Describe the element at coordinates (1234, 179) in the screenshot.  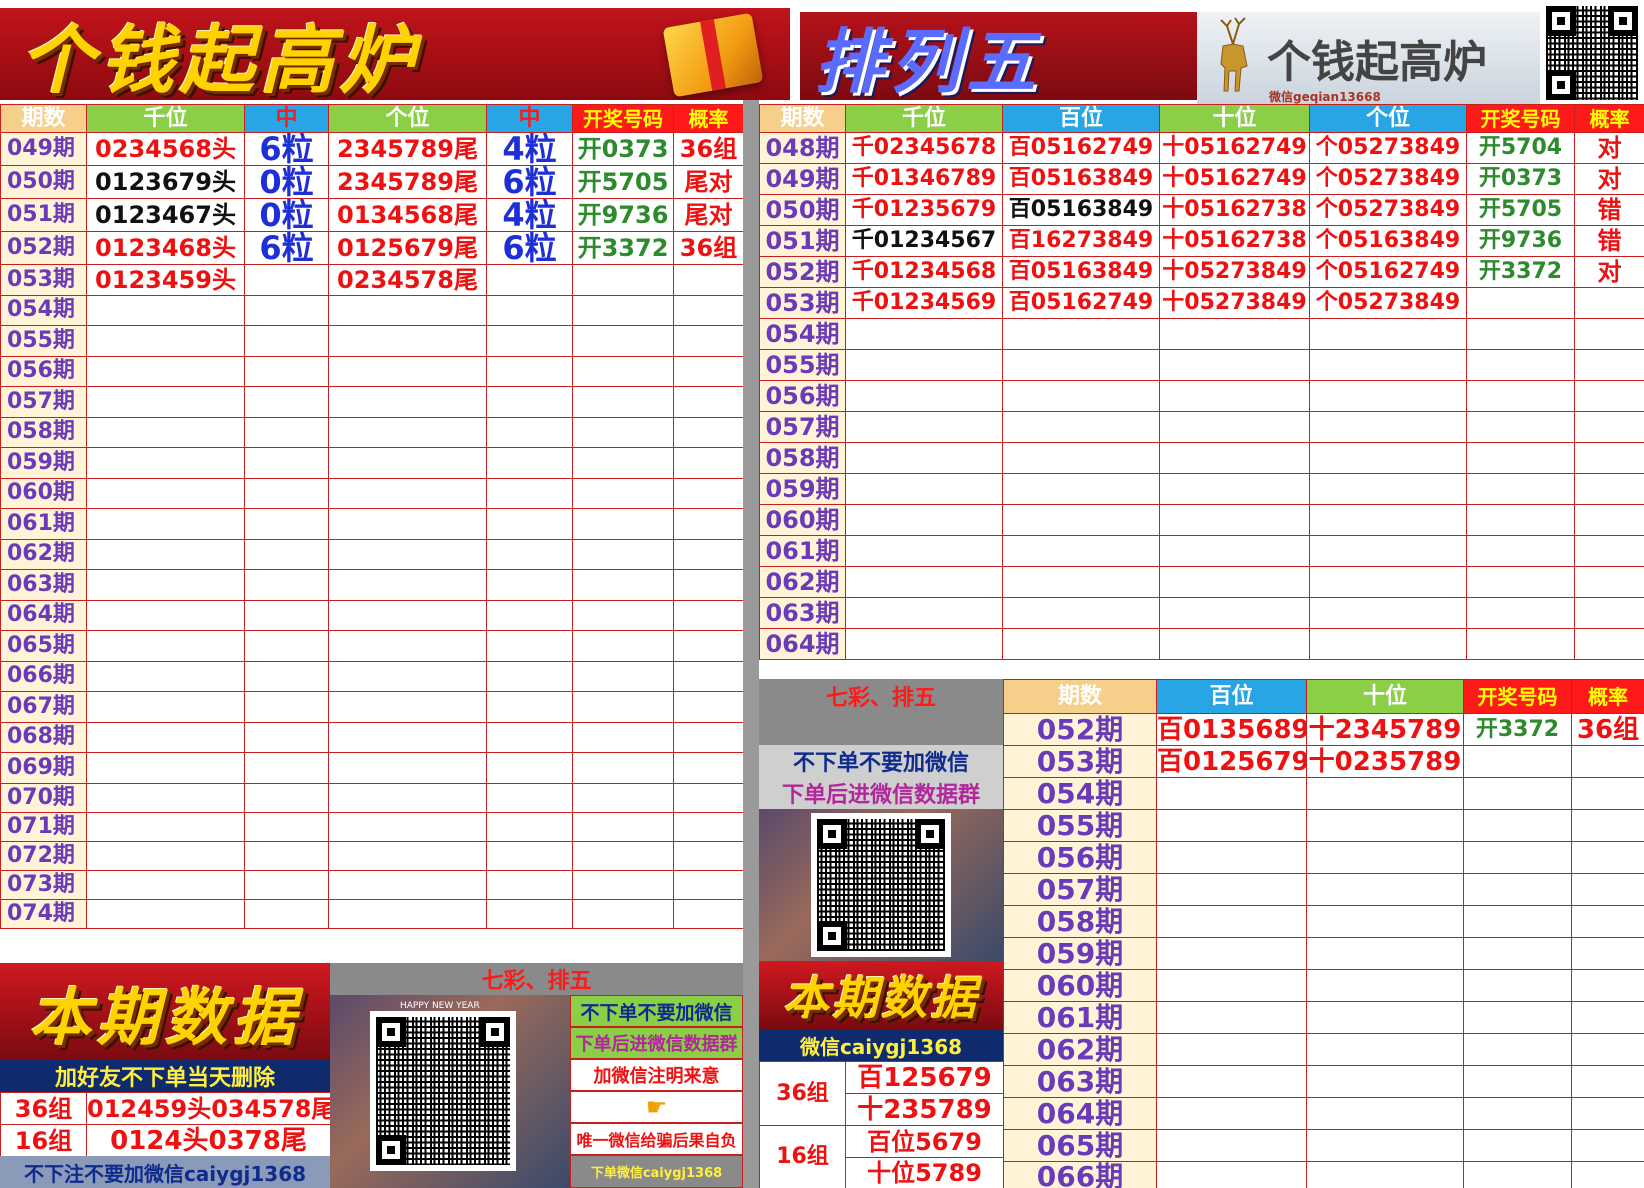
I see `table-cell: 十05162749` at that location.